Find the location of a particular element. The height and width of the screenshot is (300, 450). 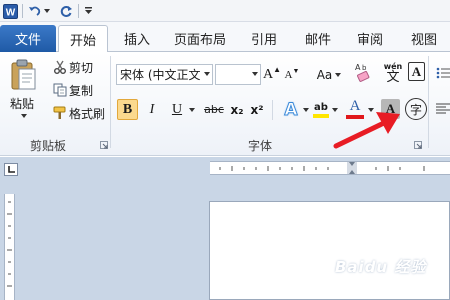

paste-label: 粘贴 is located at coordinates (22, 103).